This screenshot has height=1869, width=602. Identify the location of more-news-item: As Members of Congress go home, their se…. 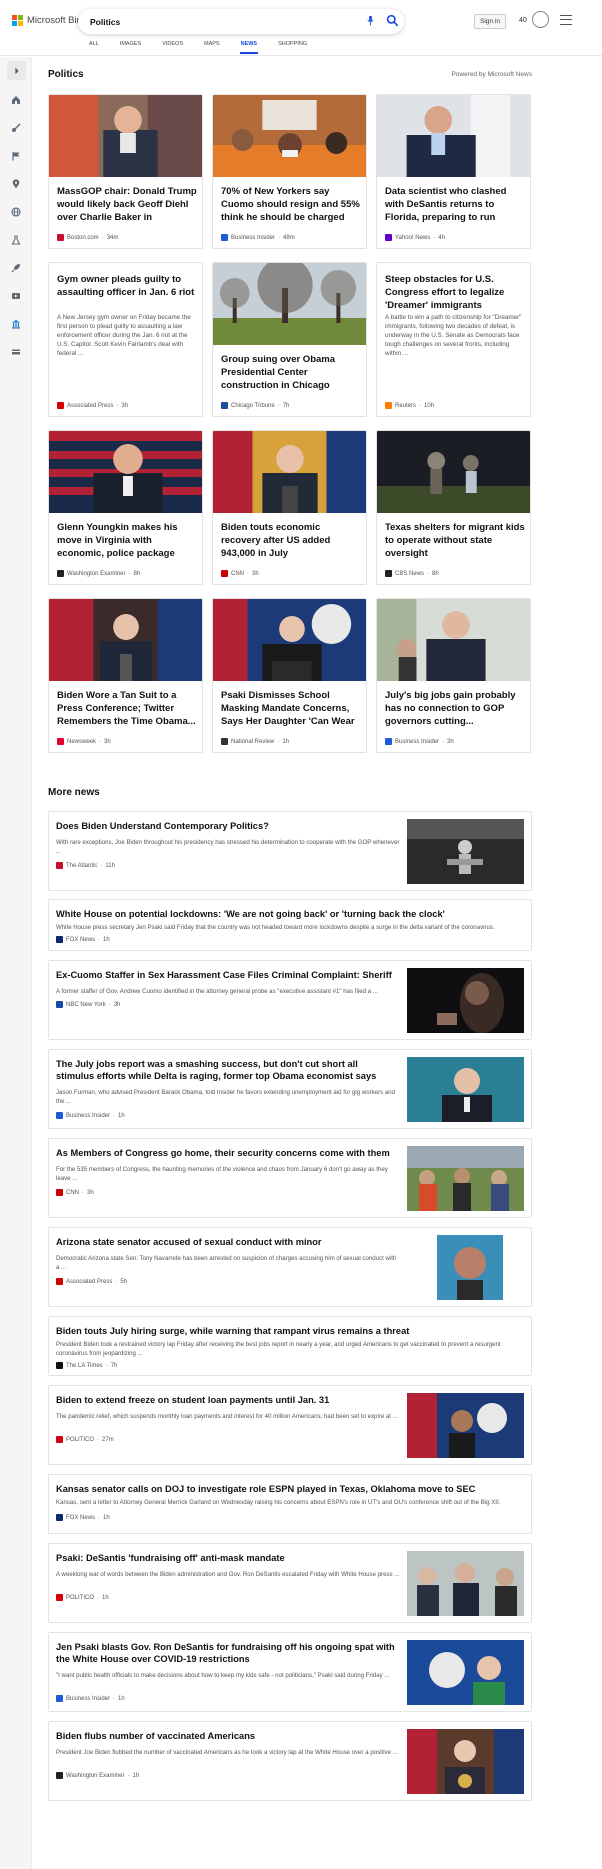
(290, 1178).